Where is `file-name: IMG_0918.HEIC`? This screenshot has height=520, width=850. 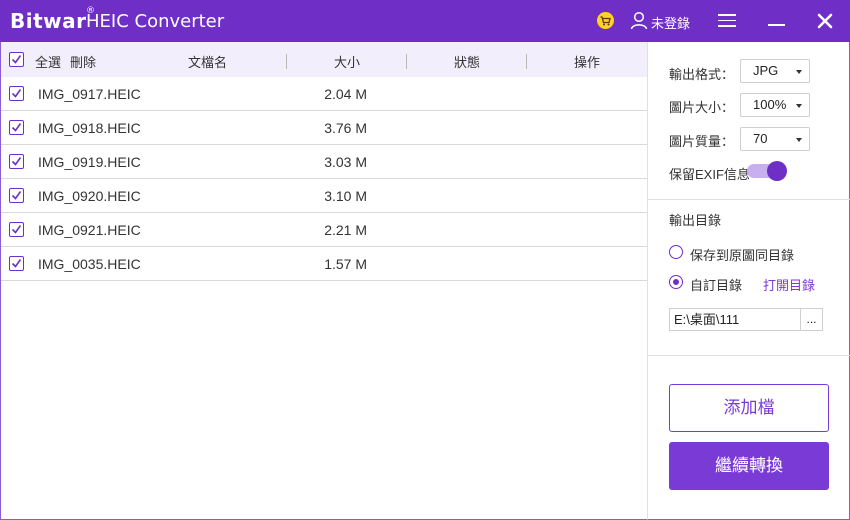 file-name: IMG_0918.HEIC is located at coordinates (89, 128).